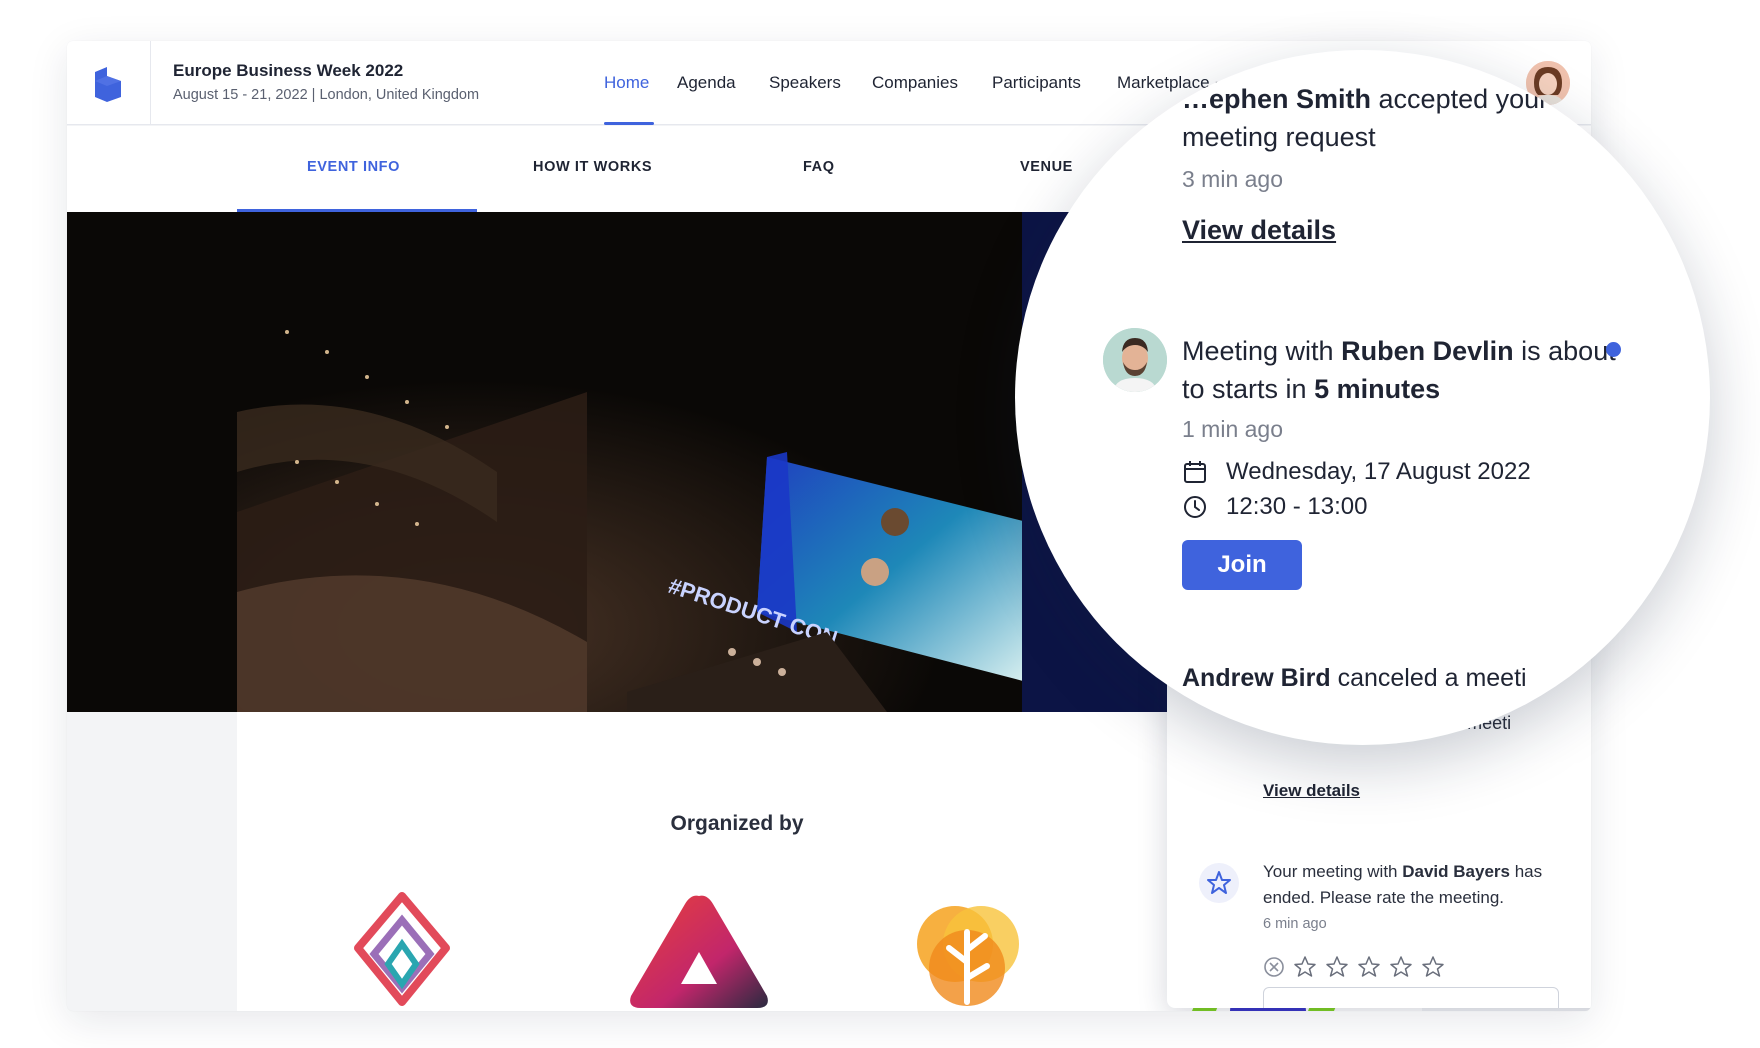 This screenshot has width=1760, height=1048. Describe the element at coordinates (288, 70) in the screenshot. I see `event-title: Europe Business Week 2022` at that location.